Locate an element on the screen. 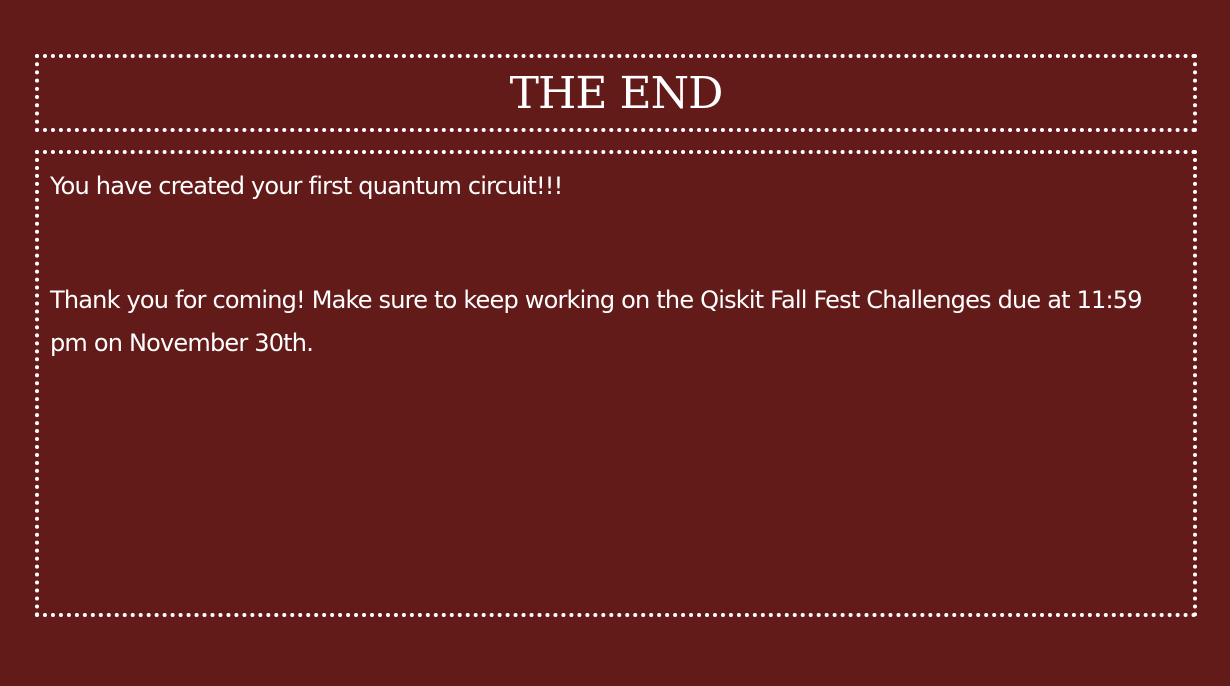 The height and width of the screenshot is (686, 1230). slide-title: THE END is located at coordinates (616, 93).